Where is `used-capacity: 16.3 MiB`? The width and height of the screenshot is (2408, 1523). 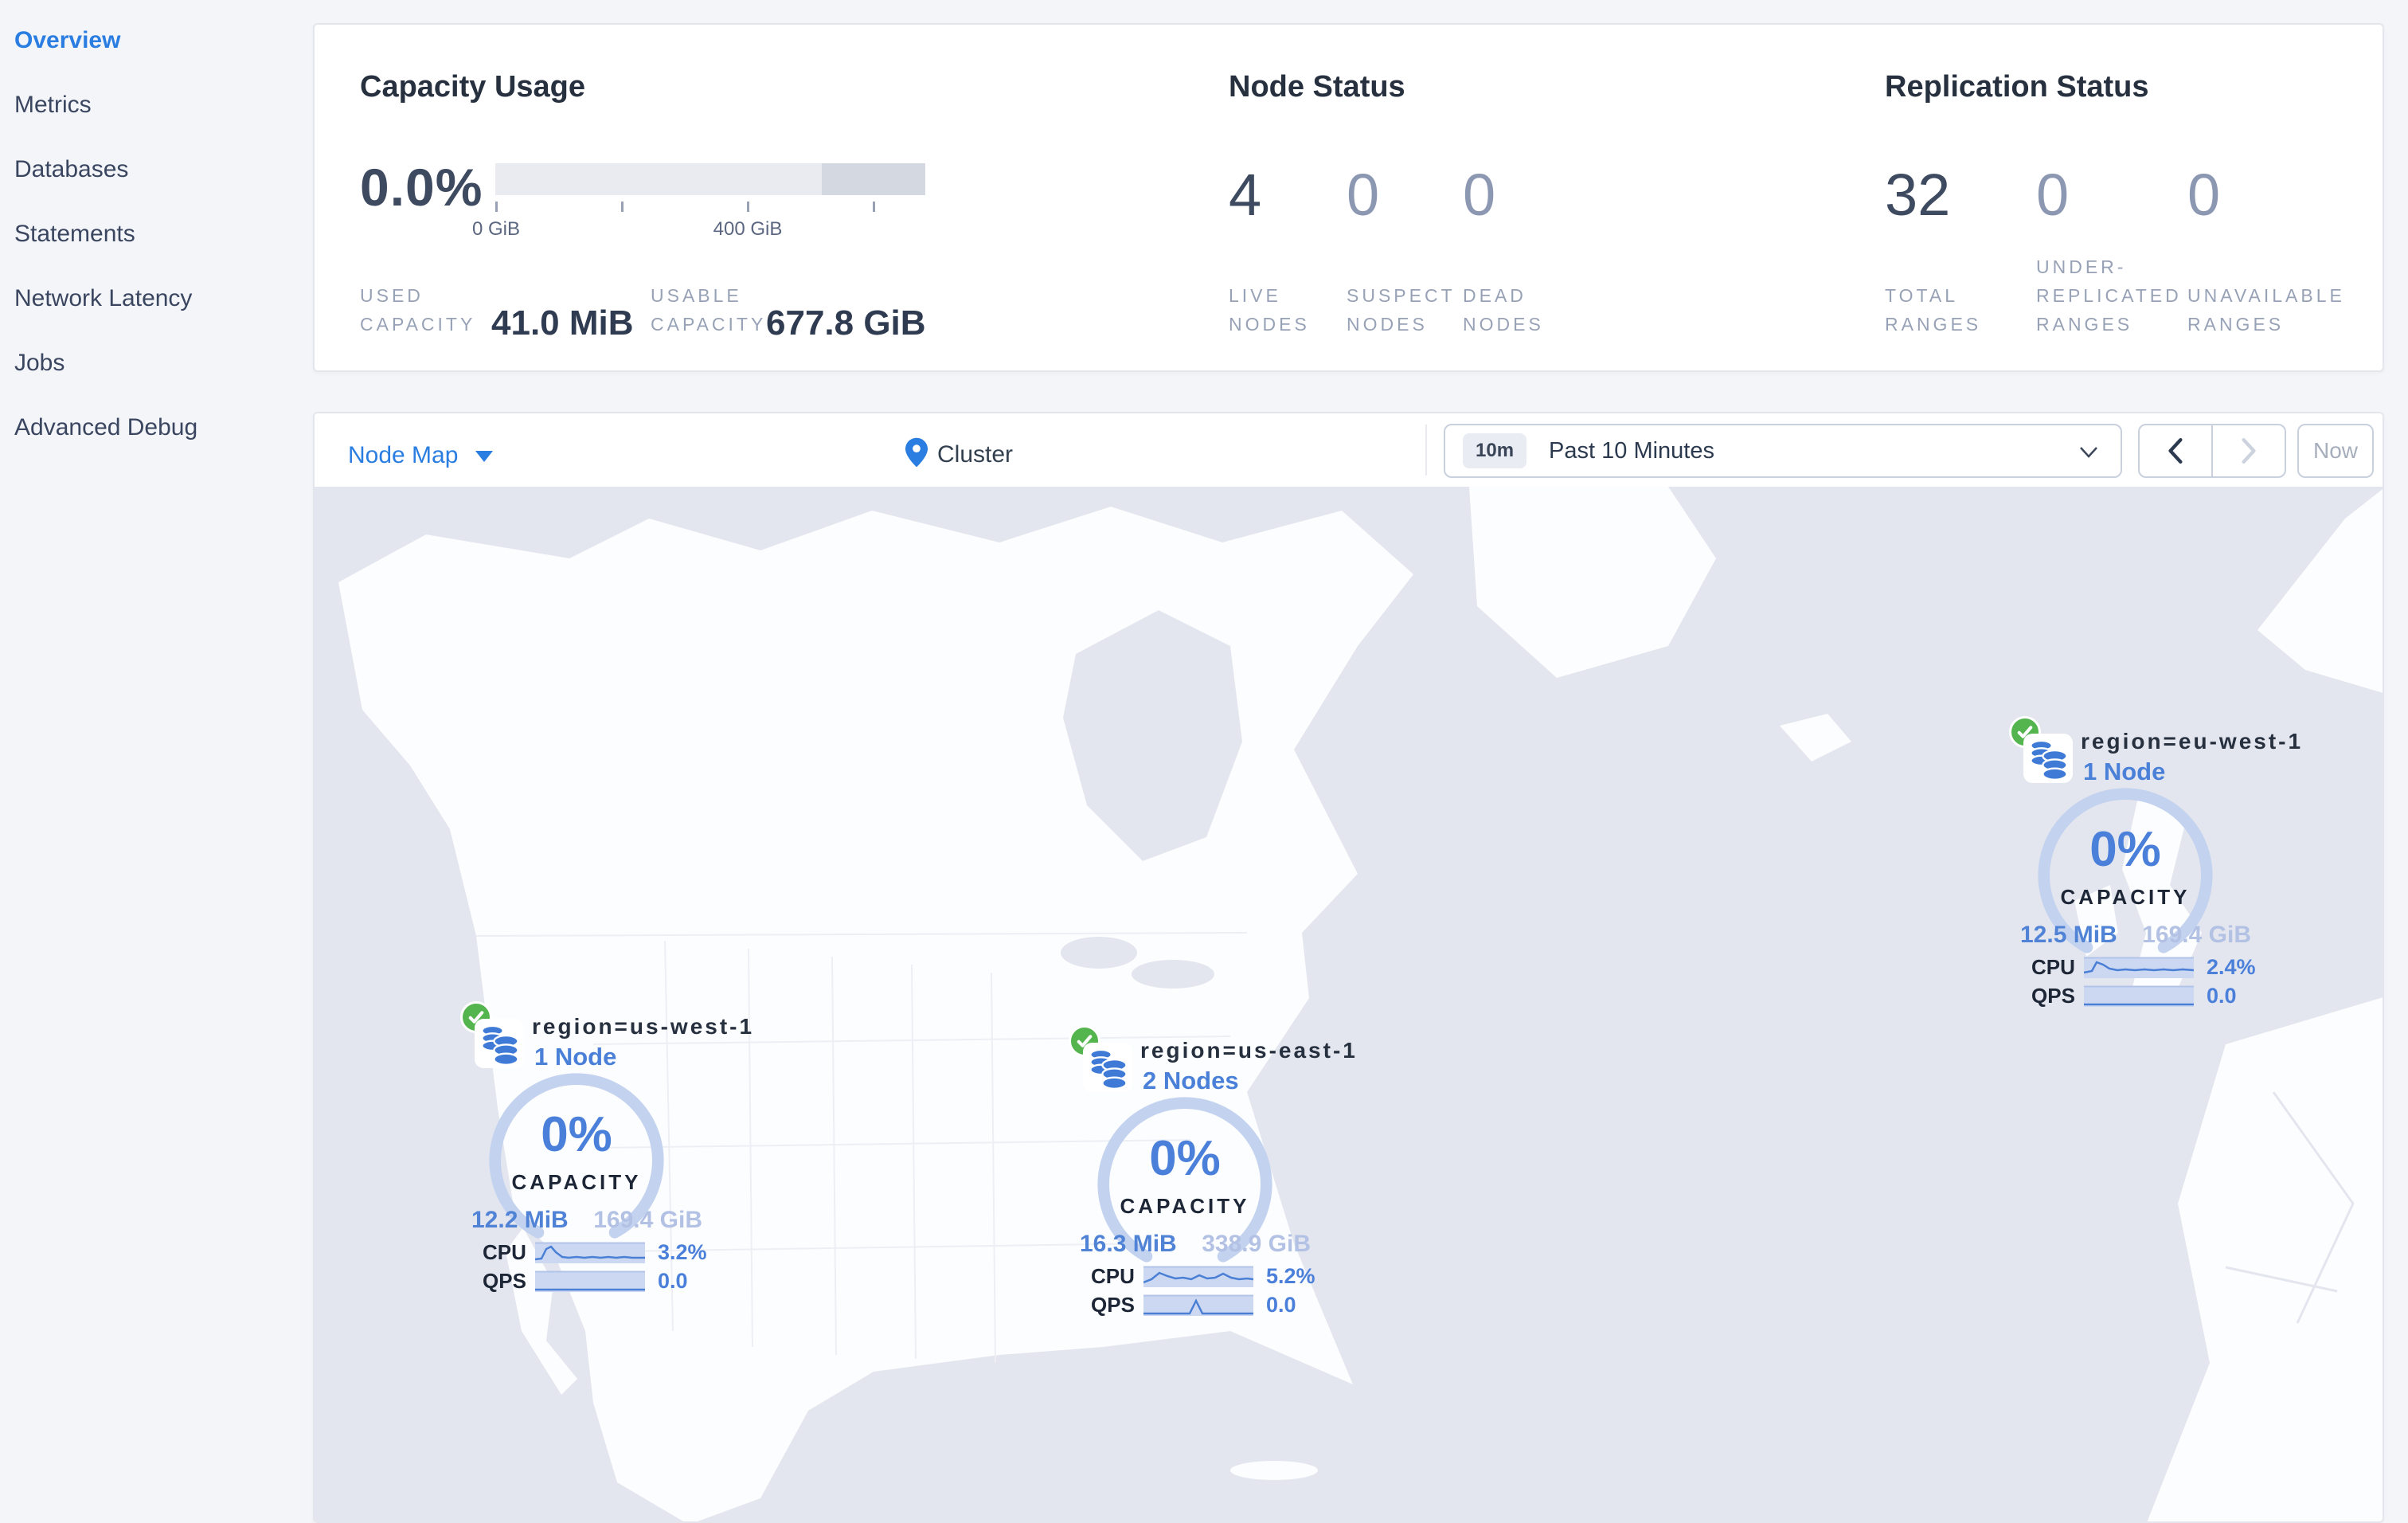
used-capacity: 16.3 MiB is located at coordinates (1128, 1244).